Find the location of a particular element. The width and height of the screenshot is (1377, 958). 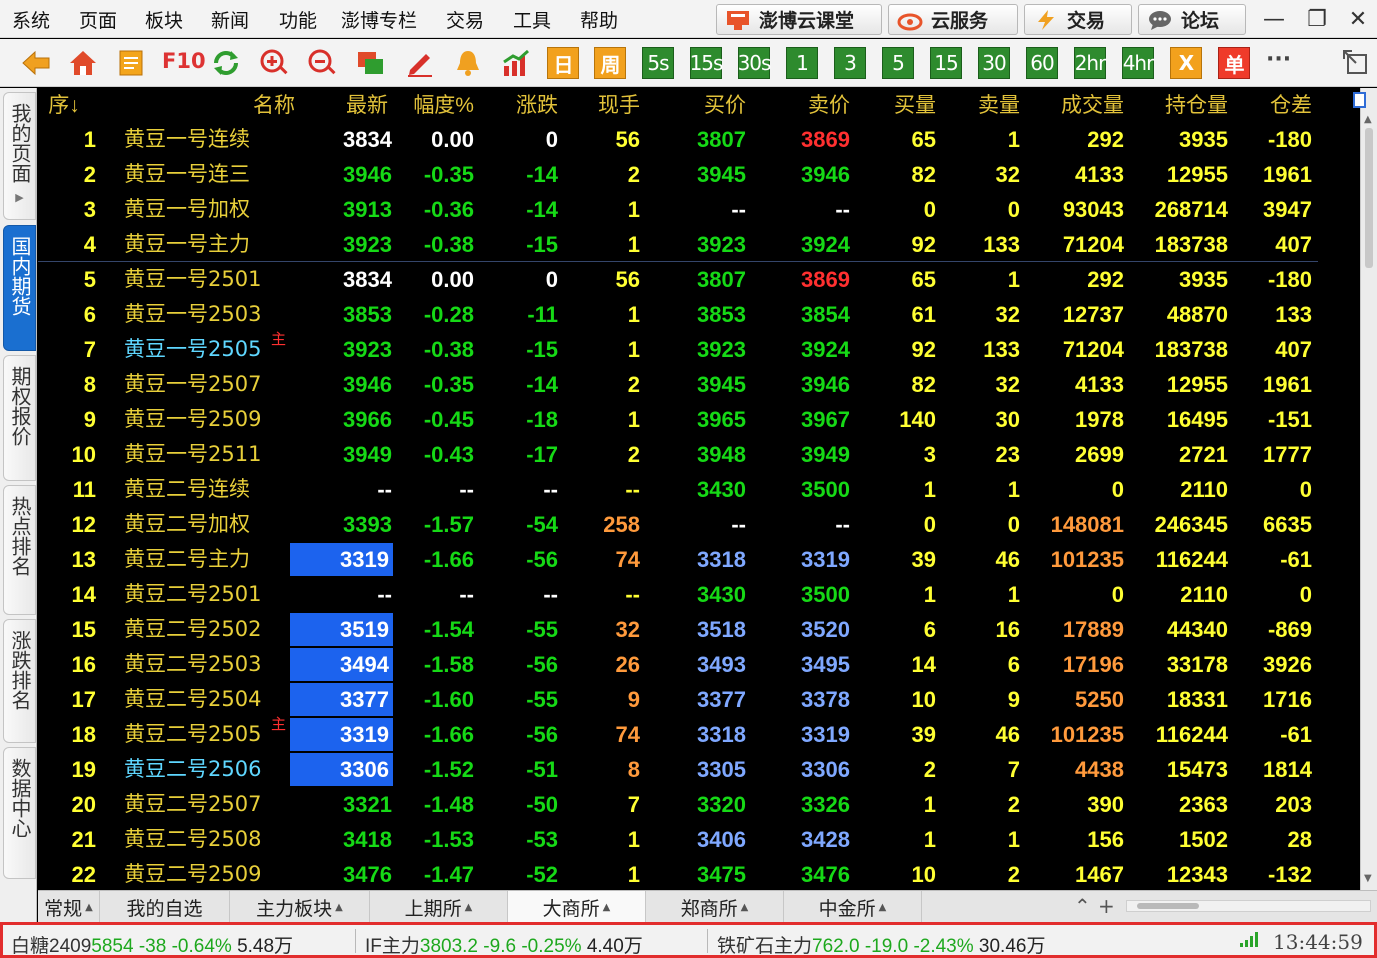

period-15min: 15 is located at coordinates (946, 63).